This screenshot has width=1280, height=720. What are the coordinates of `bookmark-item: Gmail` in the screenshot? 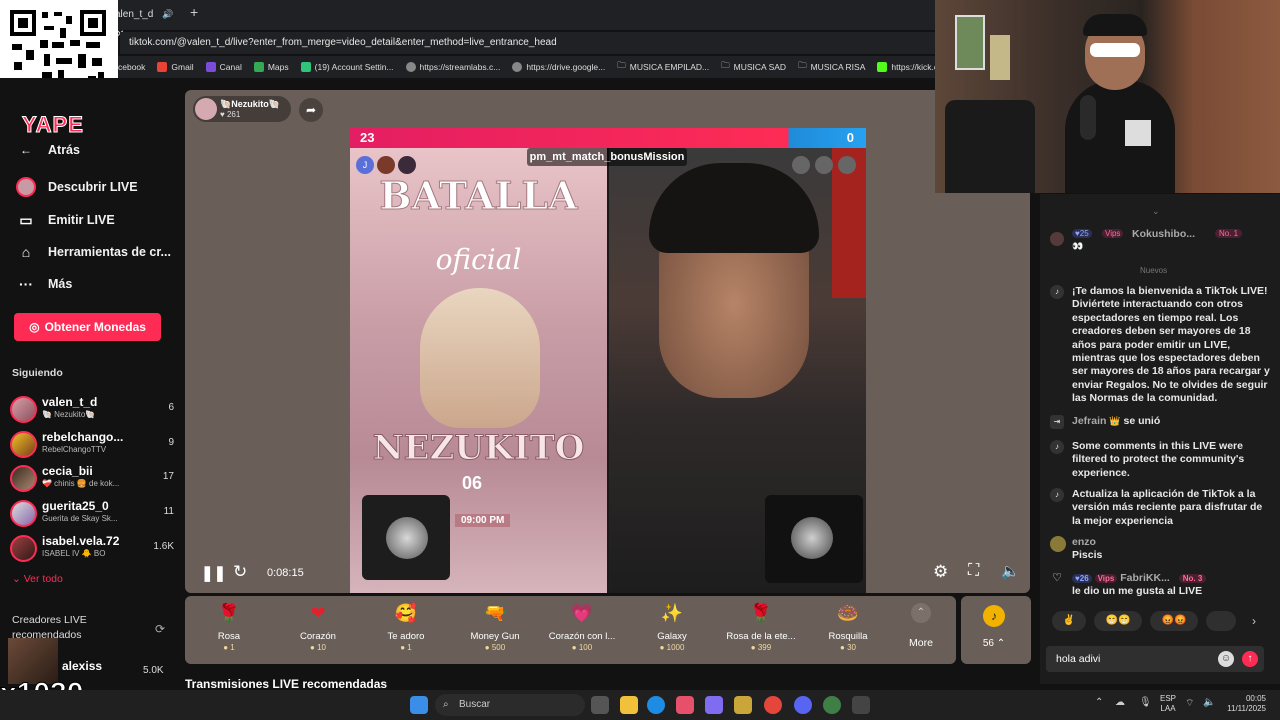 It's located at (175, 67).